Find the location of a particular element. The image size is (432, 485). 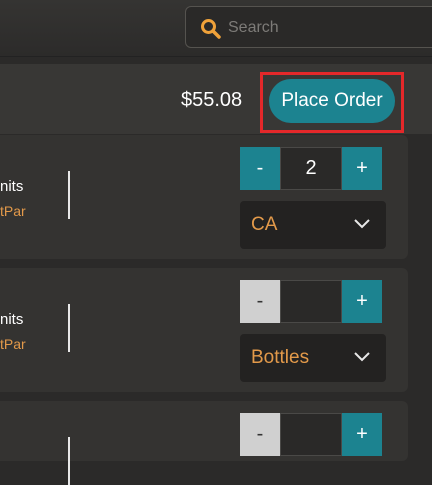

order-total: $55.08 is located at coordinates (212, 100).